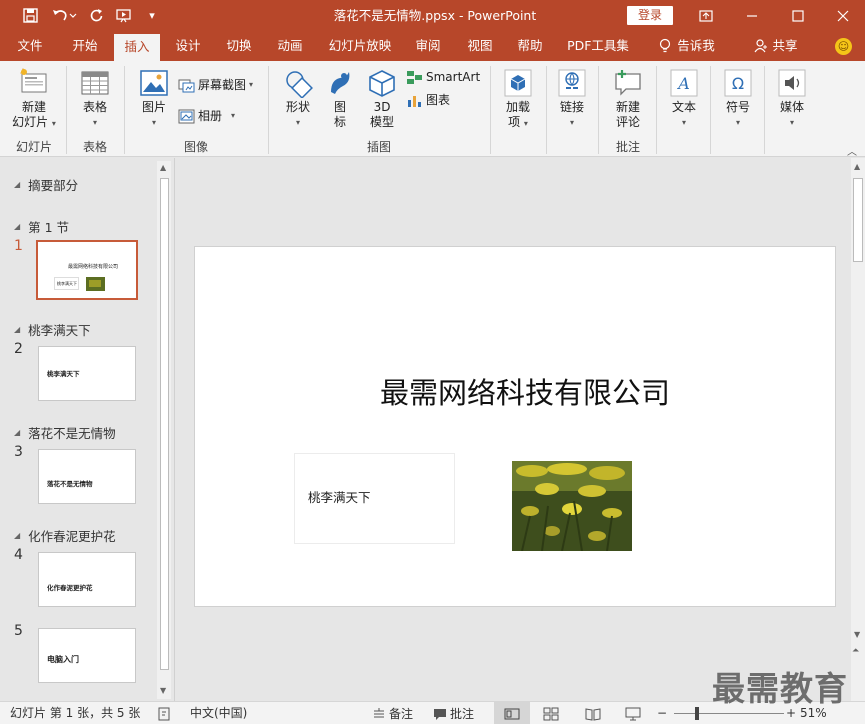  What do you see at coordinates (360, 46) in the screenshot?
I see `tab-slideshow: 幻灯片放映` at bounding box center [360, 46].